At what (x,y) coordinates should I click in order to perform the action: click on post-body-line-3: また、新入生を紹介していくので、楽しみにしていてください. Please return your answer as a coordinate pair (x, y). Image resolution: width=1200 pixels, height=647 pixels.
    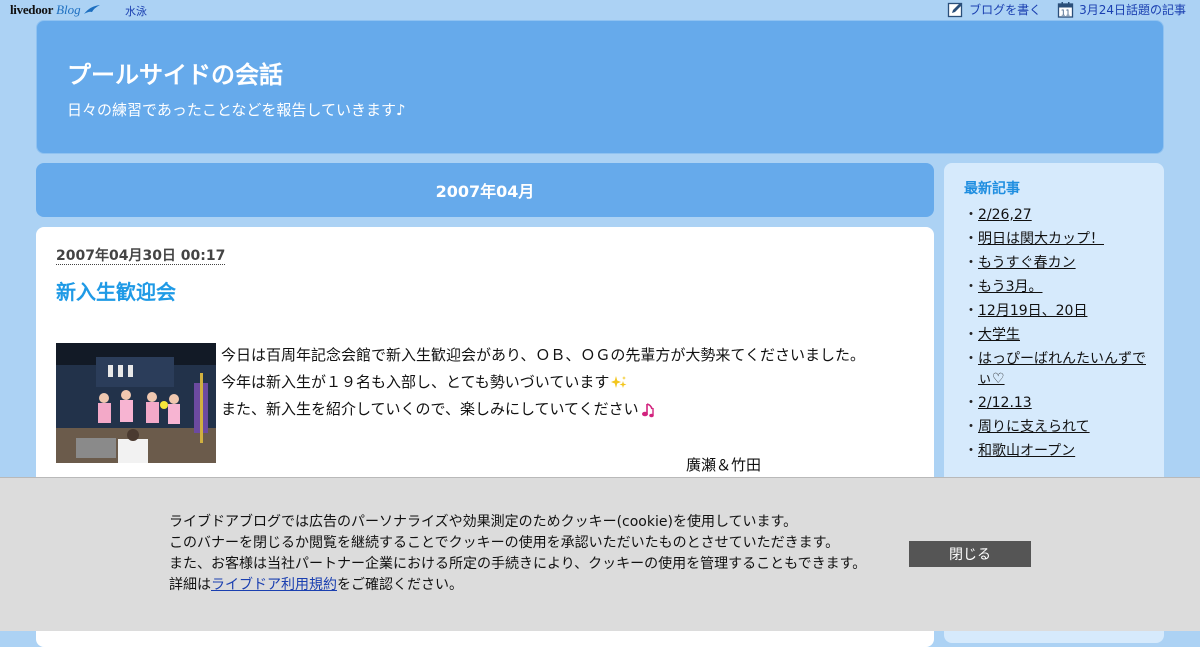
    Looking at the image, I should click on (543, 409).